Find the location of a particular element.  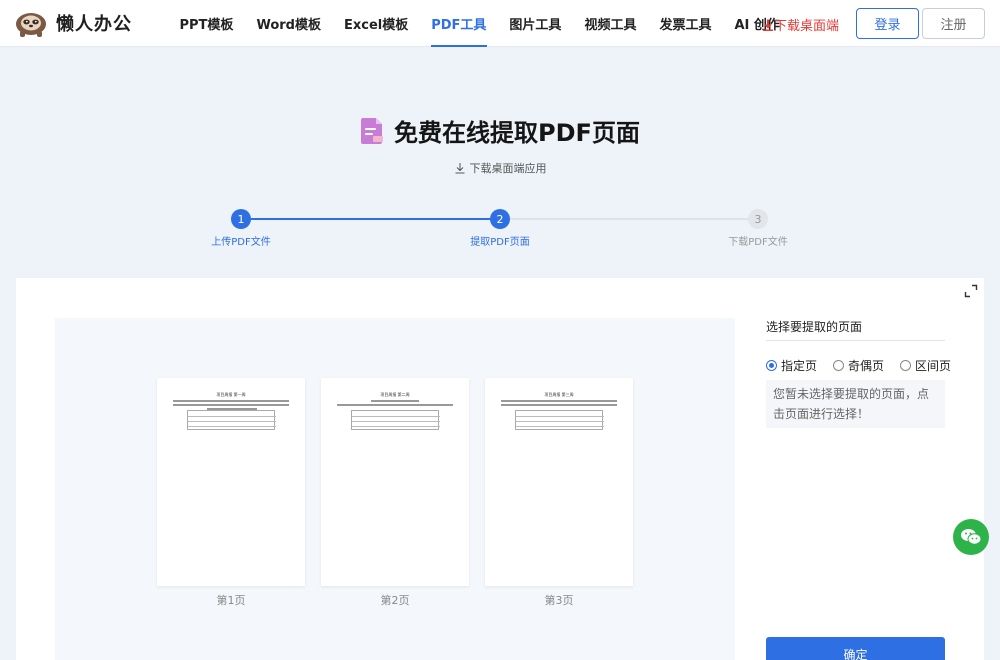

wechat-float-button is located at coordinates (971, 537).